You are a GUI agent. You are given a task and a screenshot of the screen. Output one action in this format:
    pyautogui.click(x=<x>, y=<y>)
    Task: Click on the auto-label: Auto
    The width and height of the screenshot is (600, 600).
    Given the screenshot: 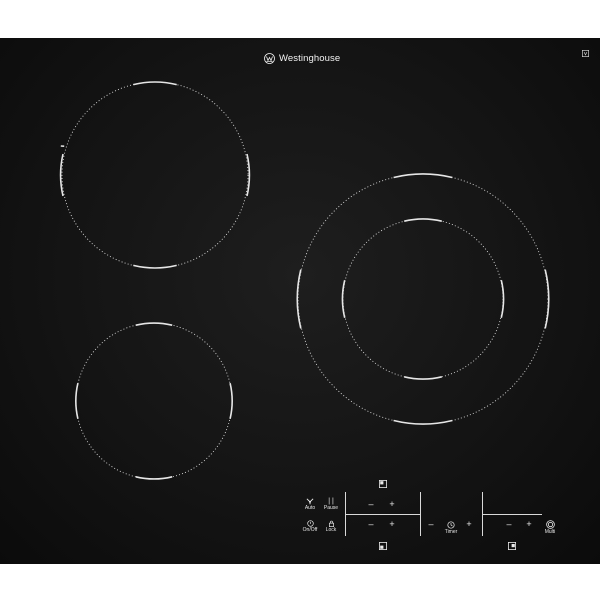 What is the action you would take?
    pyautogui.click(x=310, y=507)
    